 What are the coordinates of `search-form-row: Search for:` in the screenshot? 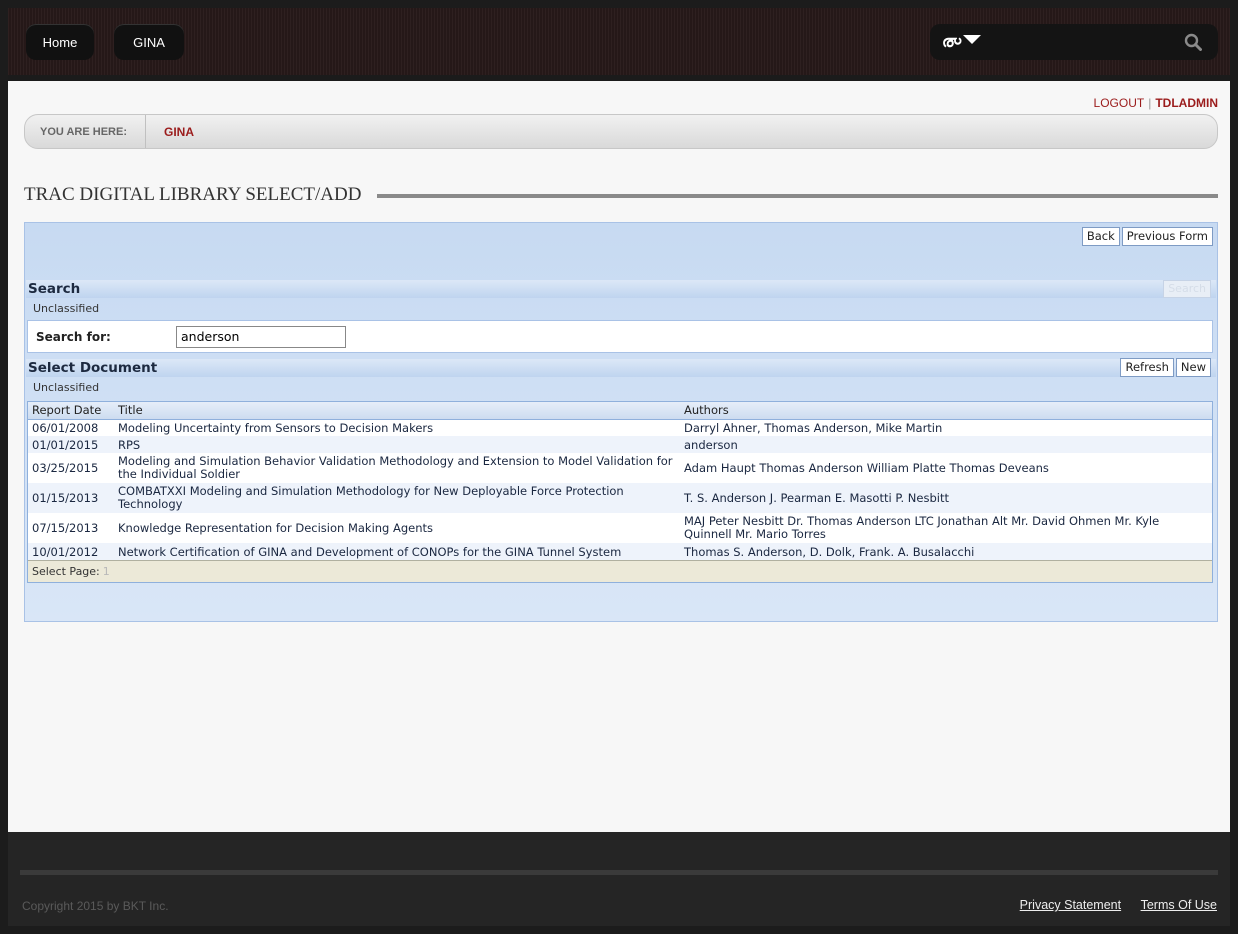 It's located at (620, 336).